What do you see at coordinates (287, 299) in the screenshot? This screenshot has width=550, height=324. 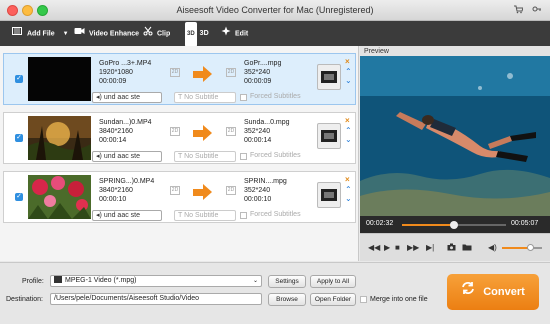 I see `browse-button: Browse` at bounding box center [287, 299].